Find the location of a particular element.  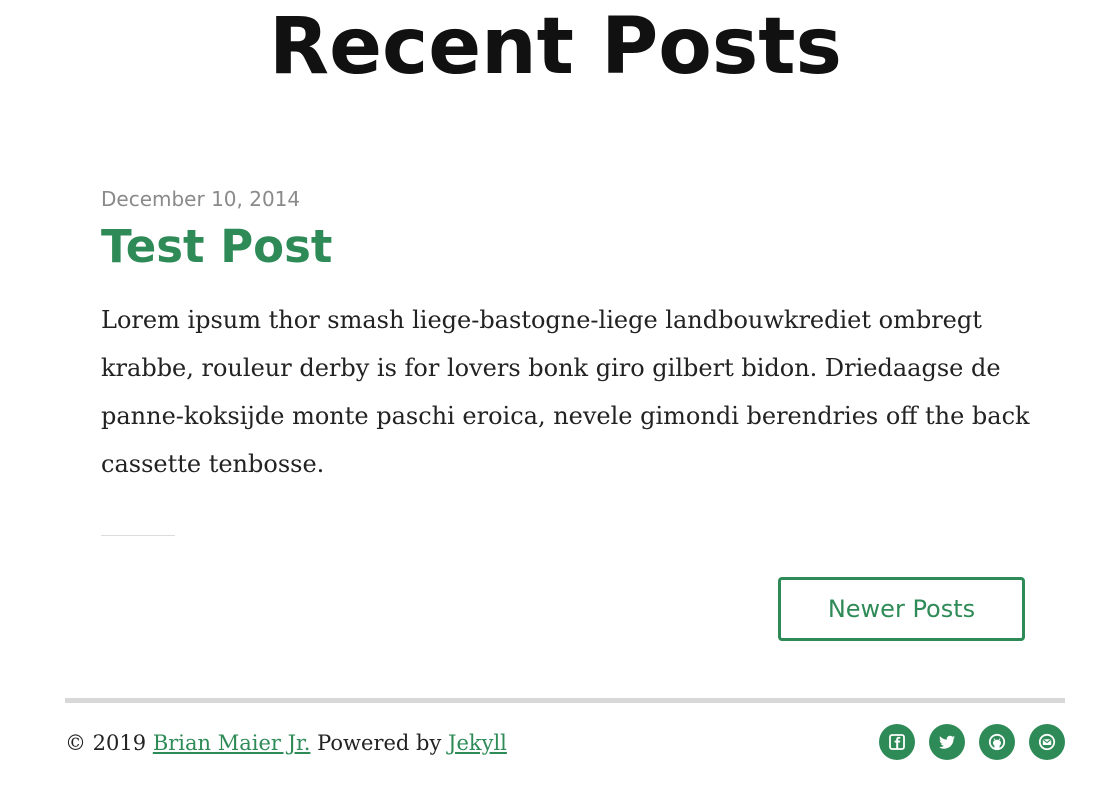

powered-by-text: Powered by is located at coordinates (379, 743).